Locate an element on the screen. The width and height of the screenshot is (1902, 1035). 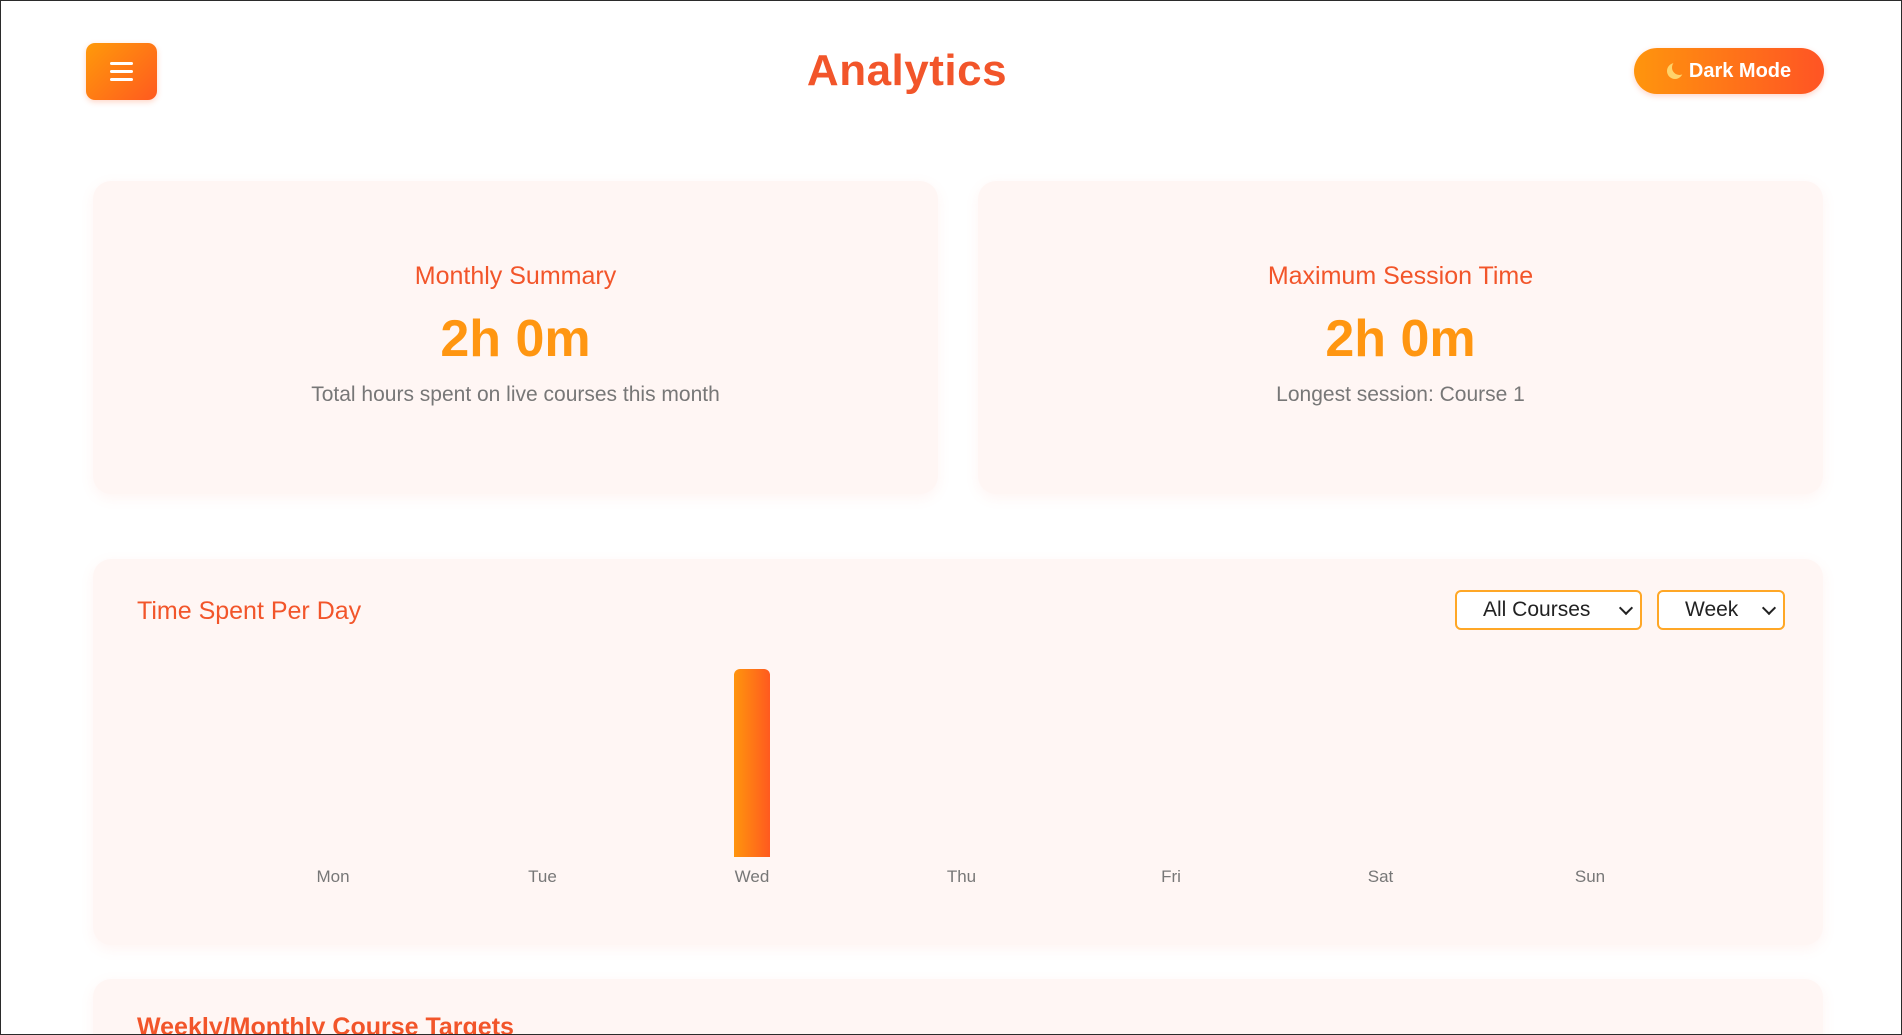
course-targets-title: Weekly/Monthly Course Targets is located at coordinates (325, 1024).